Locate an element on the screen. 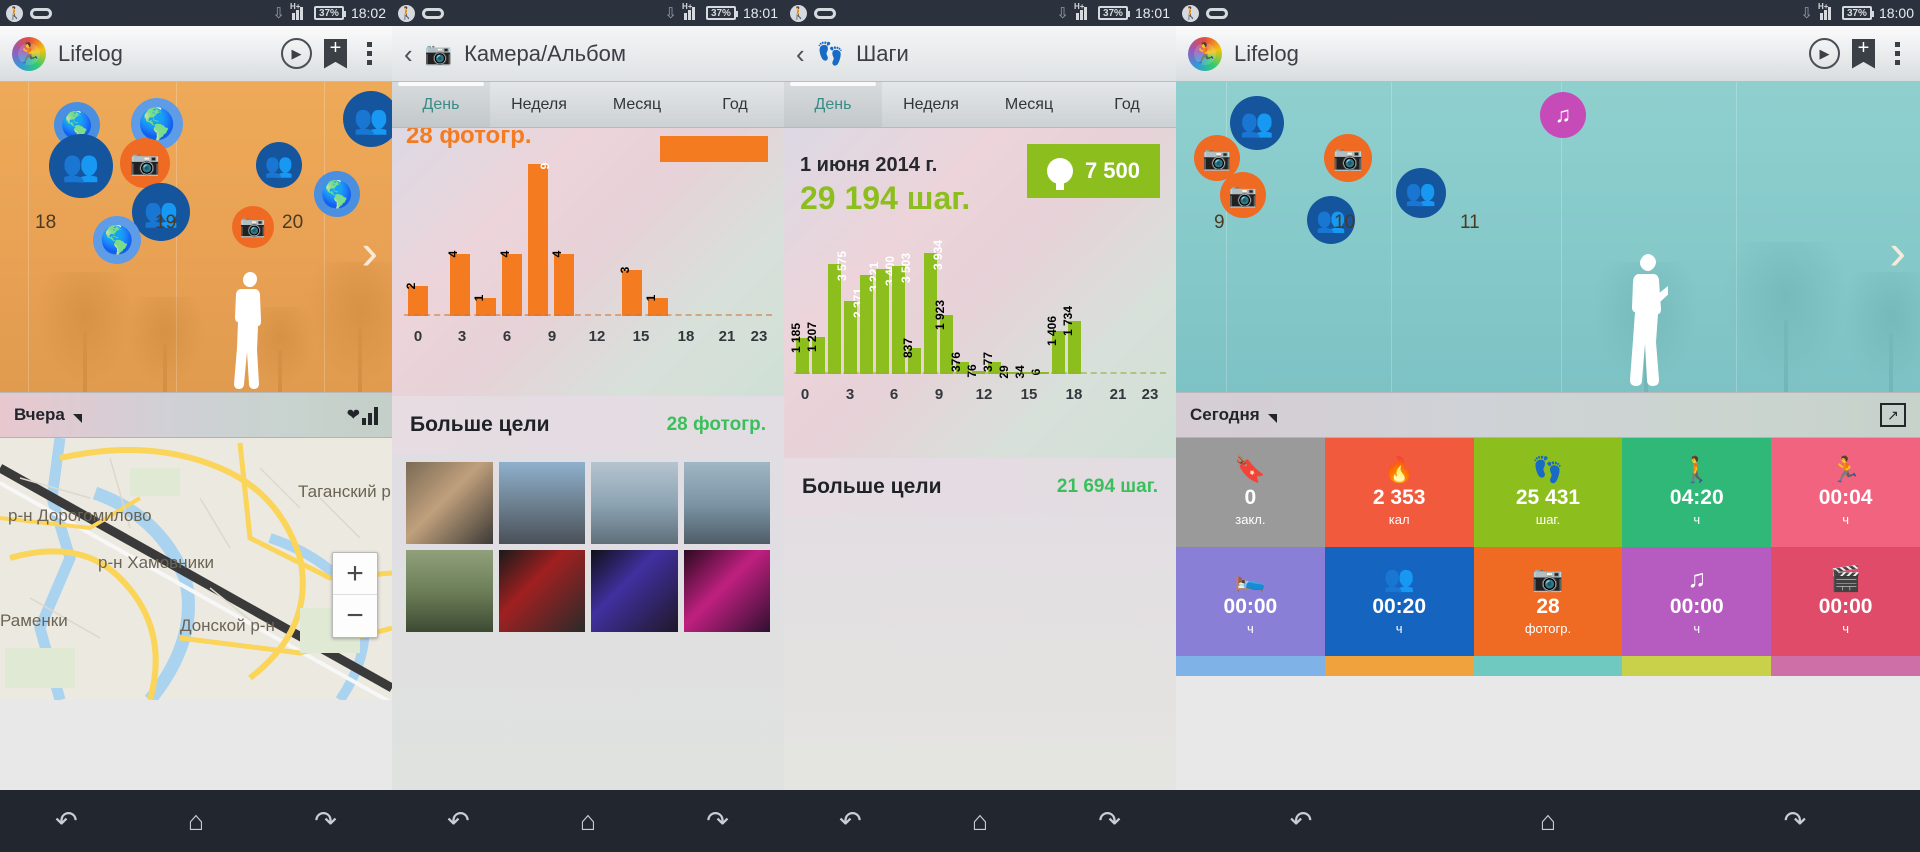 The image size is (1920, 852). nav-bar-2: ↶ ⌂ ↷ is located at coordinates (588, 821).